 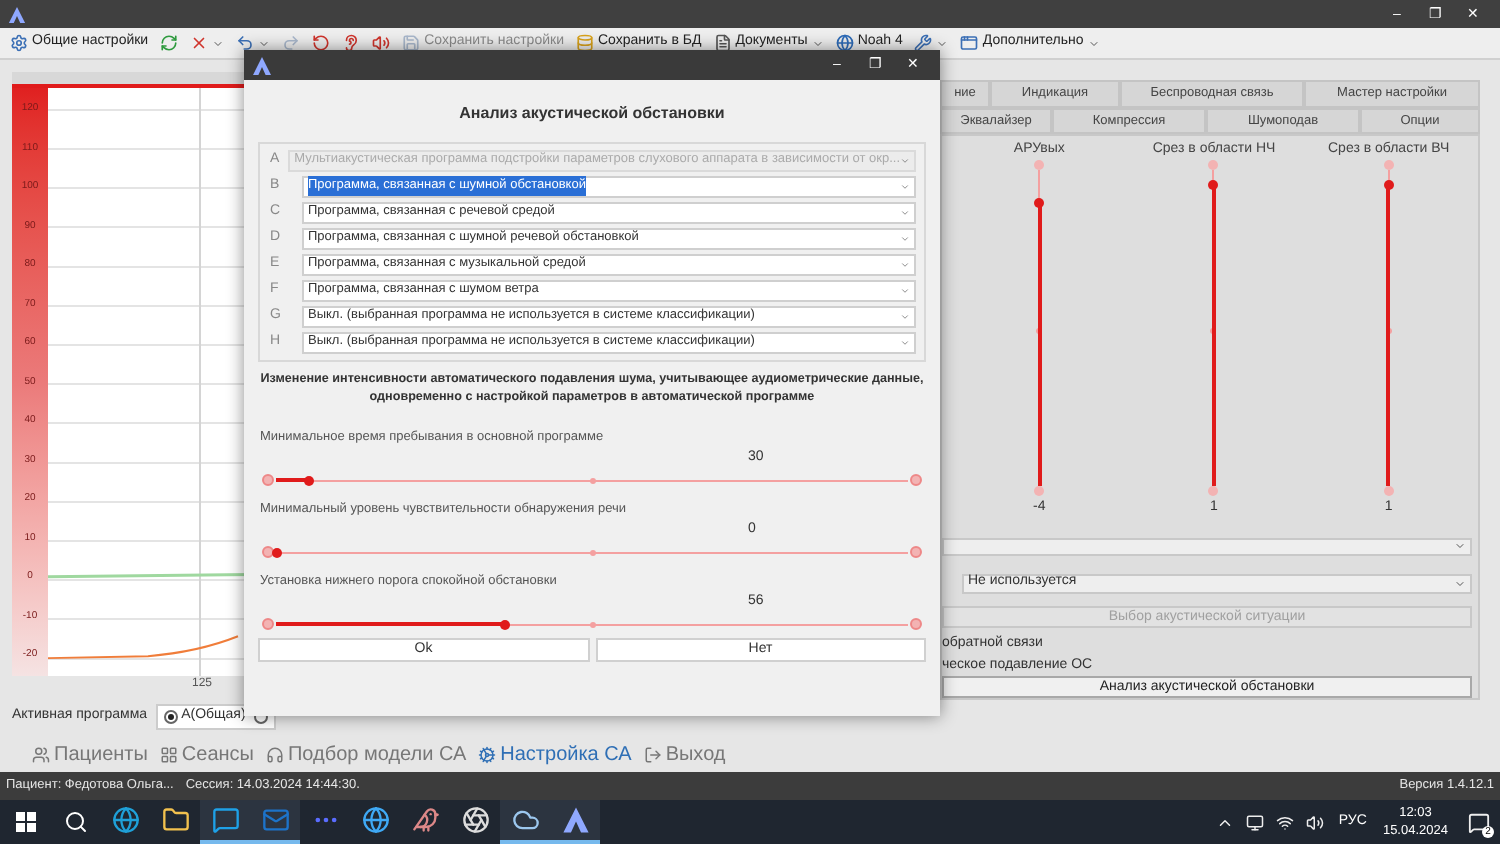 I want to click on grid-icon, so click(x=168, y=754).